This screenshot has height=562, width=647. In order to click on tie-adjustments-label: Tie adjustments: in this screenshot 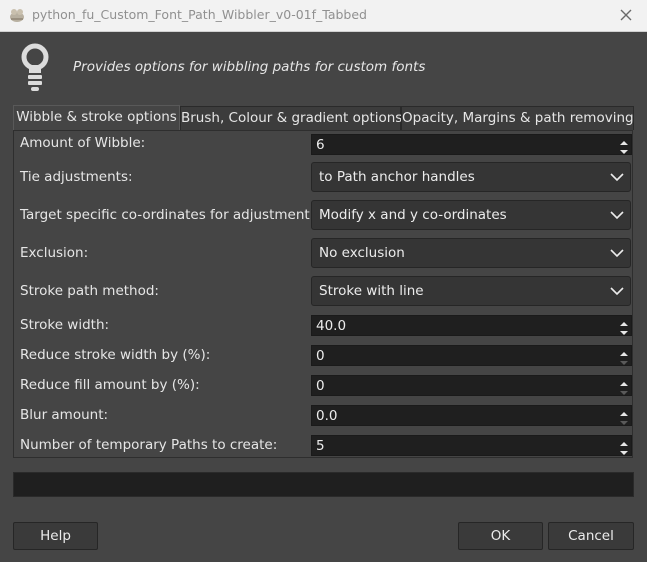, I will do `click(76, 177)`.